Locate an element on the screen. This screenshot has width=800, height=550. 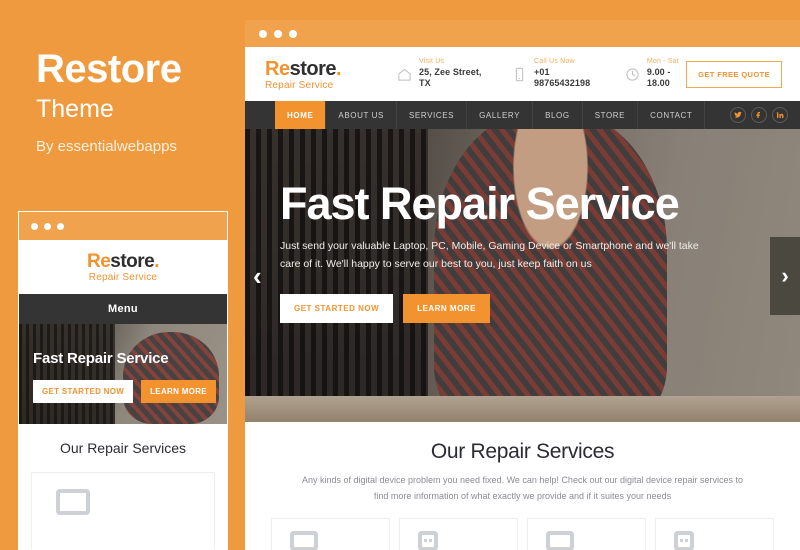
mobile-get-started-button: GET STARTED NOW is located at coordinates (83, 391).